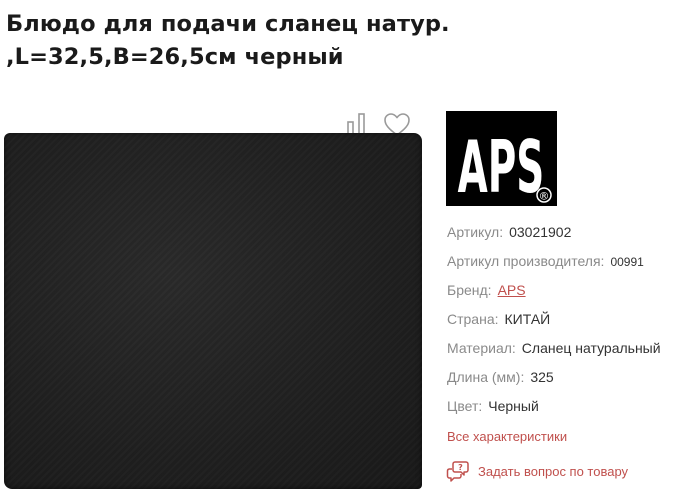 Image resolution: width=691 pixels, height=491 pixels. Describe the element at coordinates (553, 471) in the screenshot. I see `ask-question-label: Задать вопрос по товару` at that location.